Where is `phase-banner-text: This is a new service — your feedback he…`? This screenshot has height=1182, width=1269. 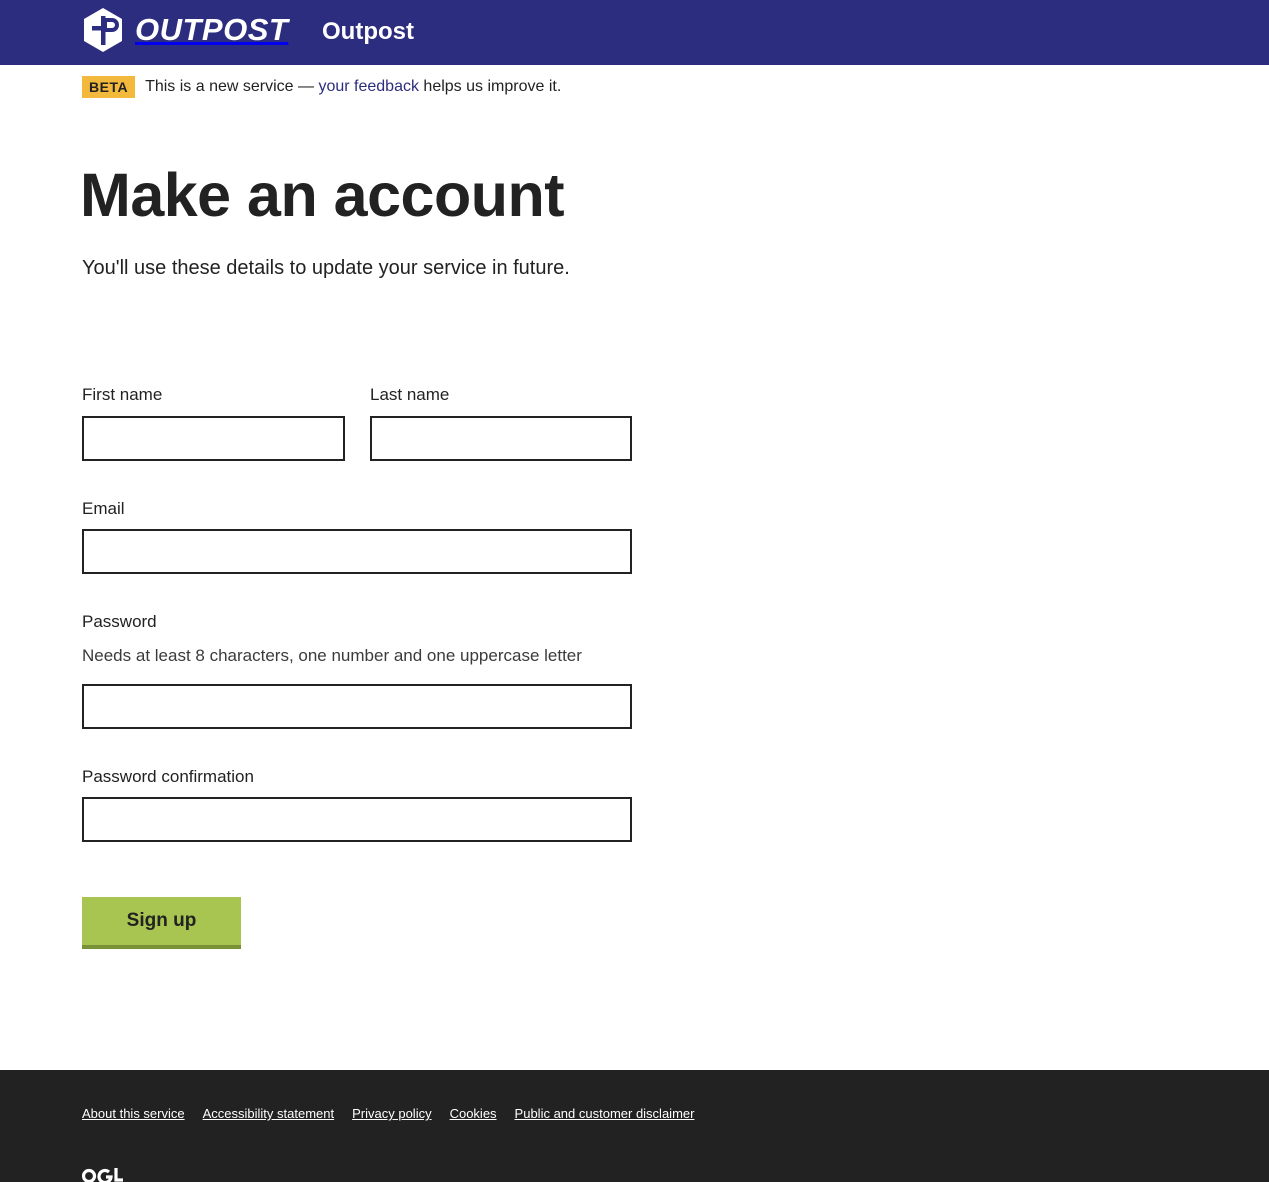
phase-banner-text: This is a new service — your feedback he… is located at coordinates (353, 87).